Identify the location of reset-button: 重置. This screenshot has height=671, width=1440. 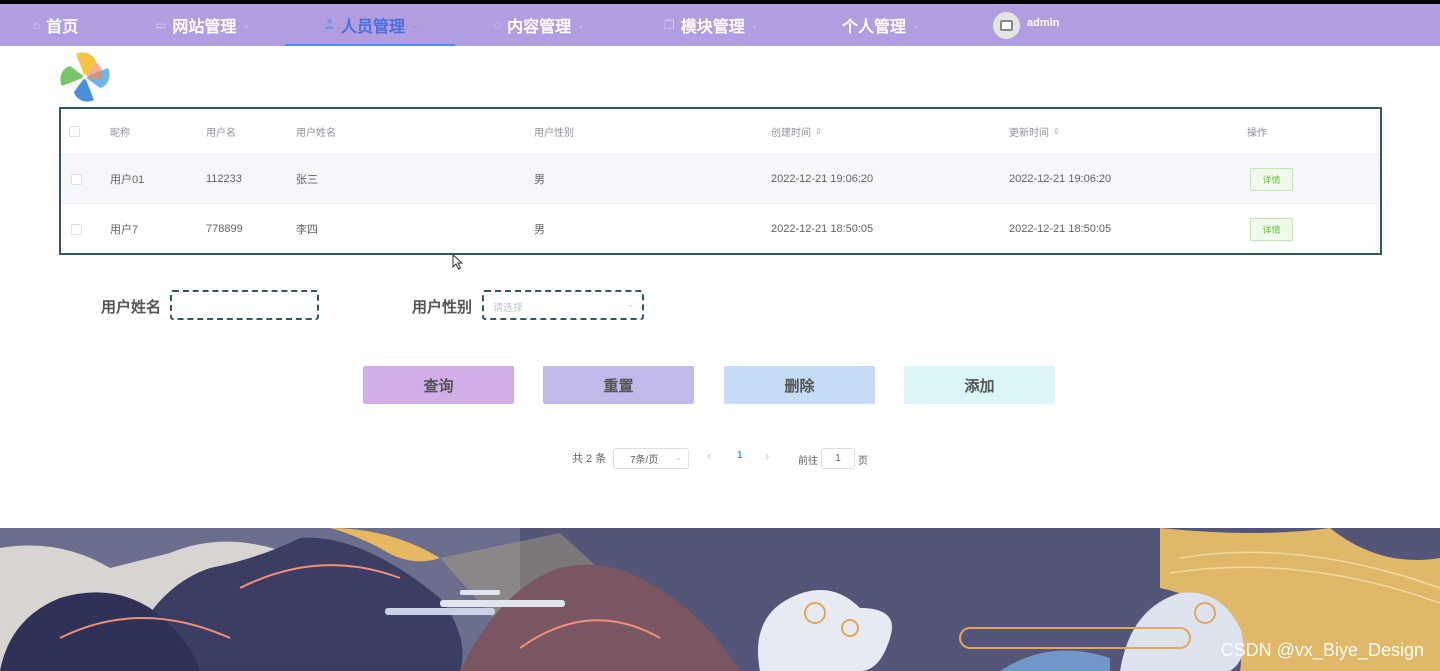
(618, 385).